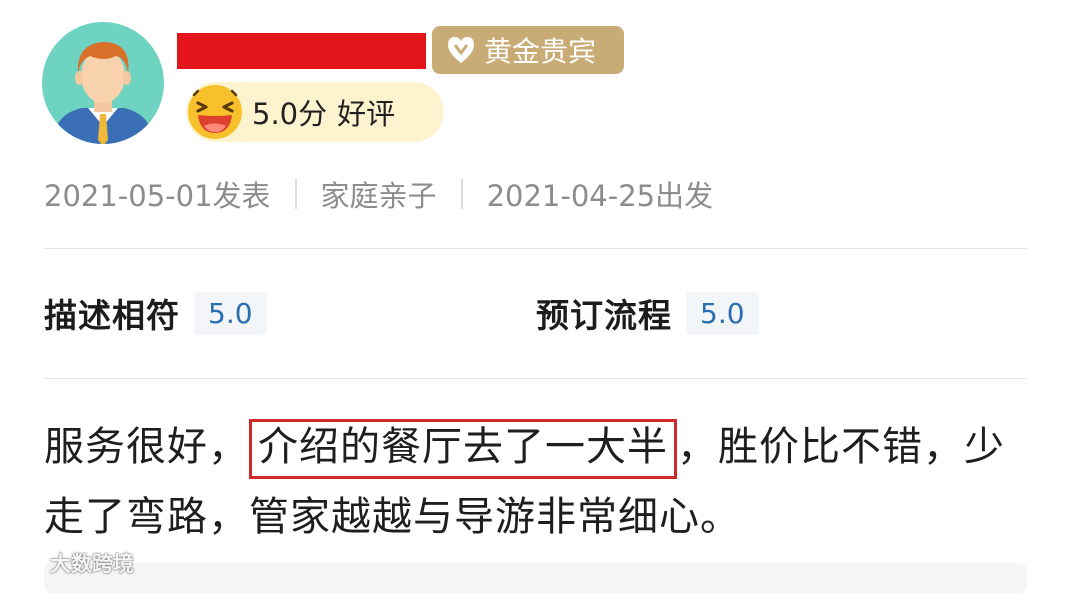 This screenshot has width=1075, height=593. Describe the element at coordinates (604, 315) in the screenshot. I see `score-label: 预订流程` at that location.